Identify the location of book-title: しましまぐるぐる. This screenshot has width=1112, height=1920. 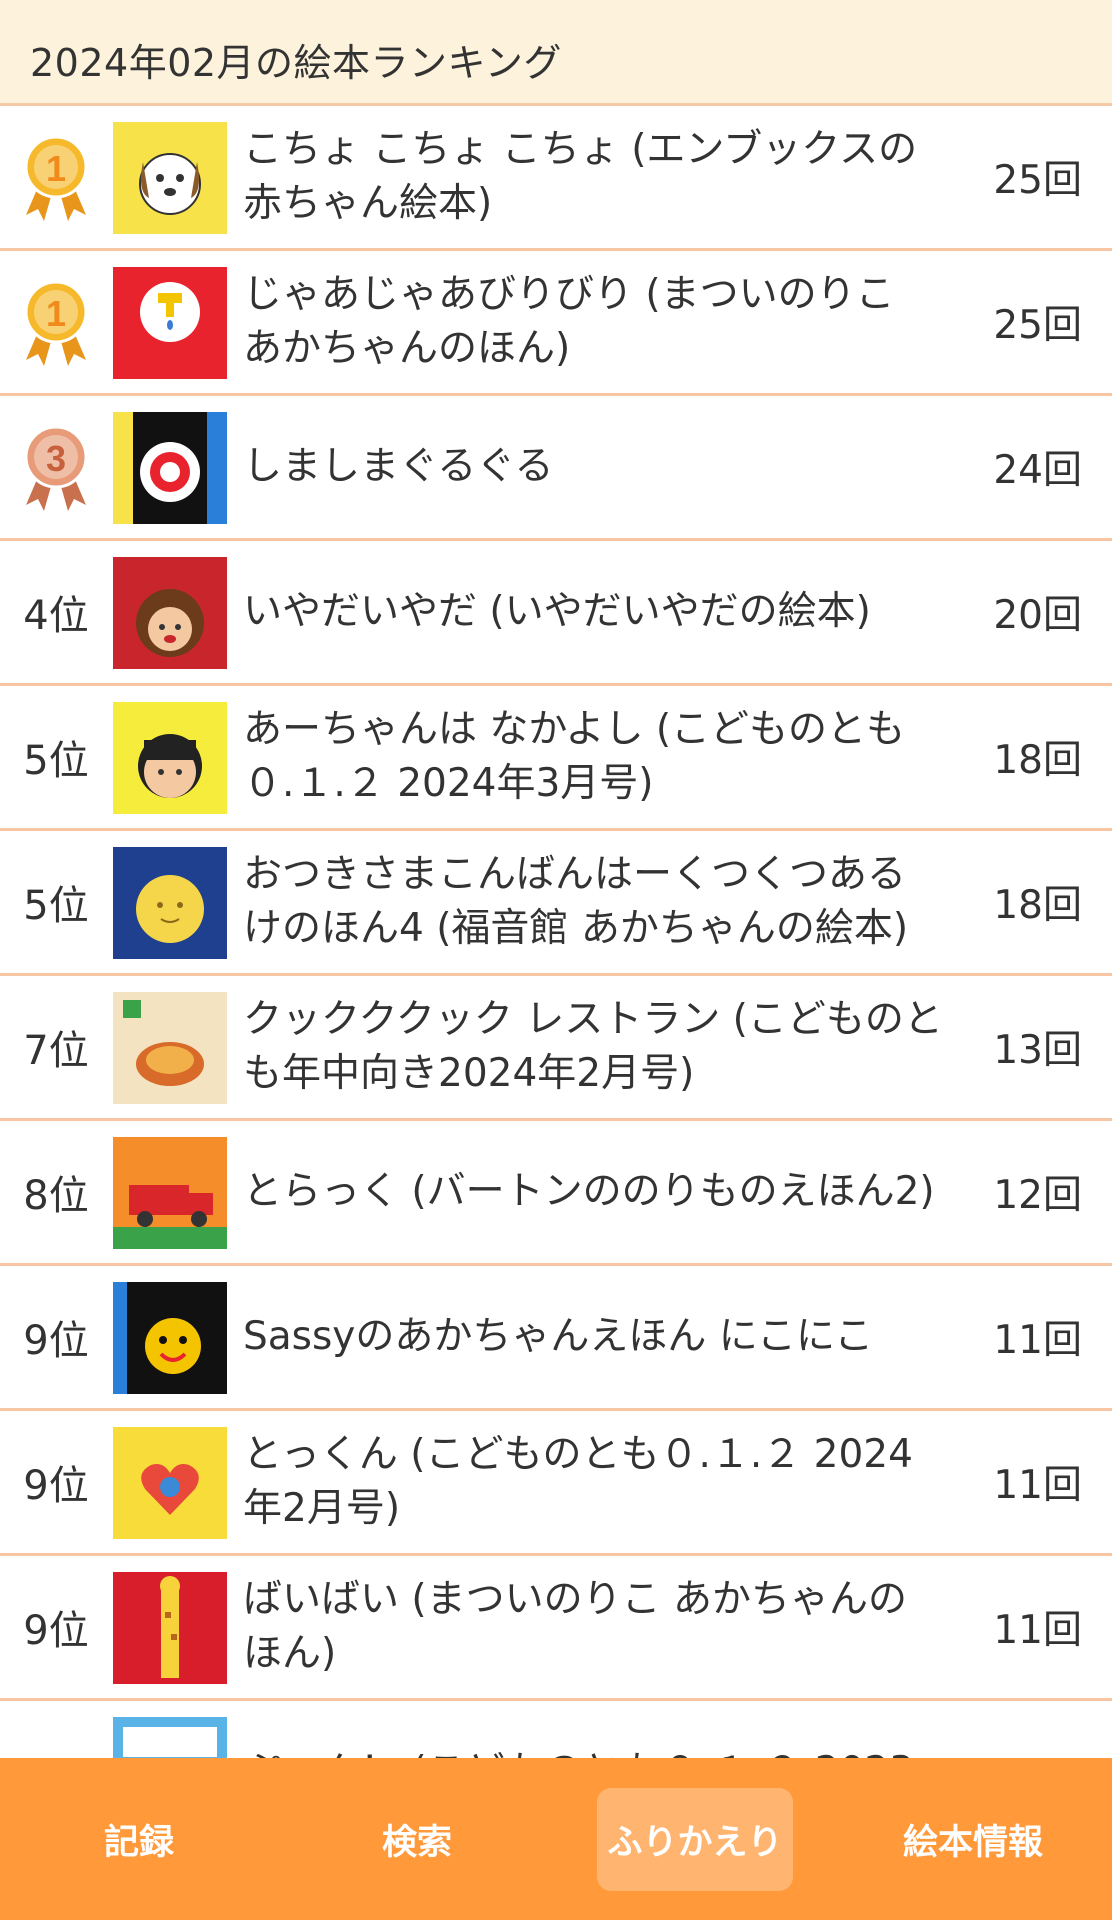
(593, 467).